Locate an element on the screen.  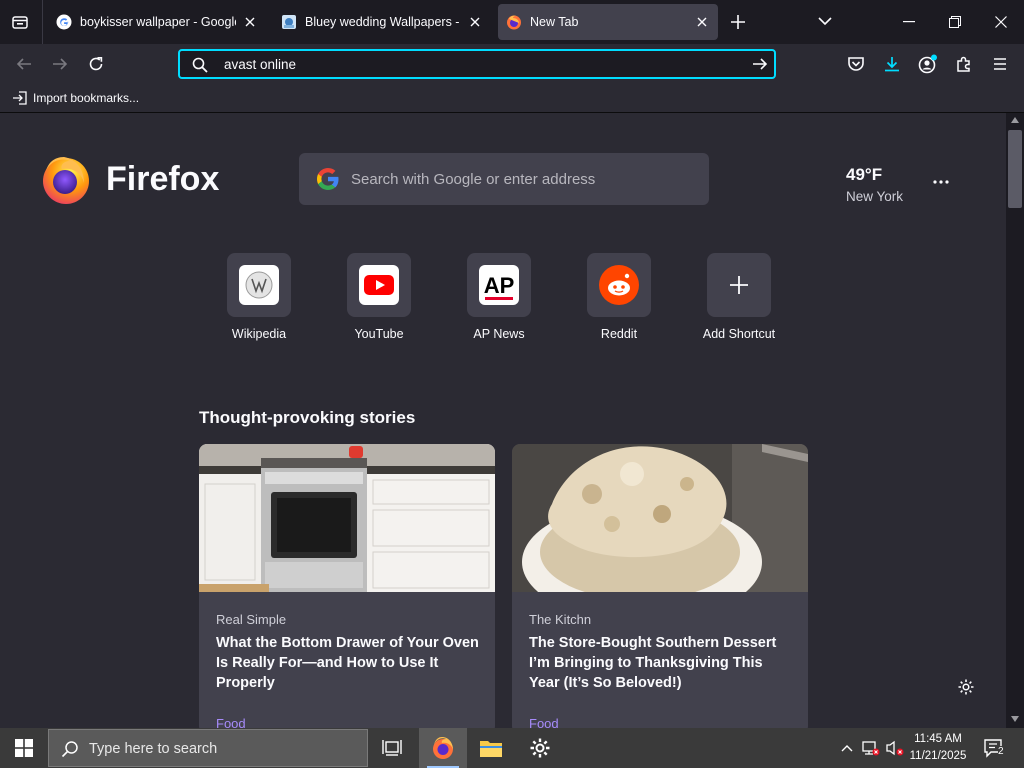
minimize-button is located at coordinates (909, 22).